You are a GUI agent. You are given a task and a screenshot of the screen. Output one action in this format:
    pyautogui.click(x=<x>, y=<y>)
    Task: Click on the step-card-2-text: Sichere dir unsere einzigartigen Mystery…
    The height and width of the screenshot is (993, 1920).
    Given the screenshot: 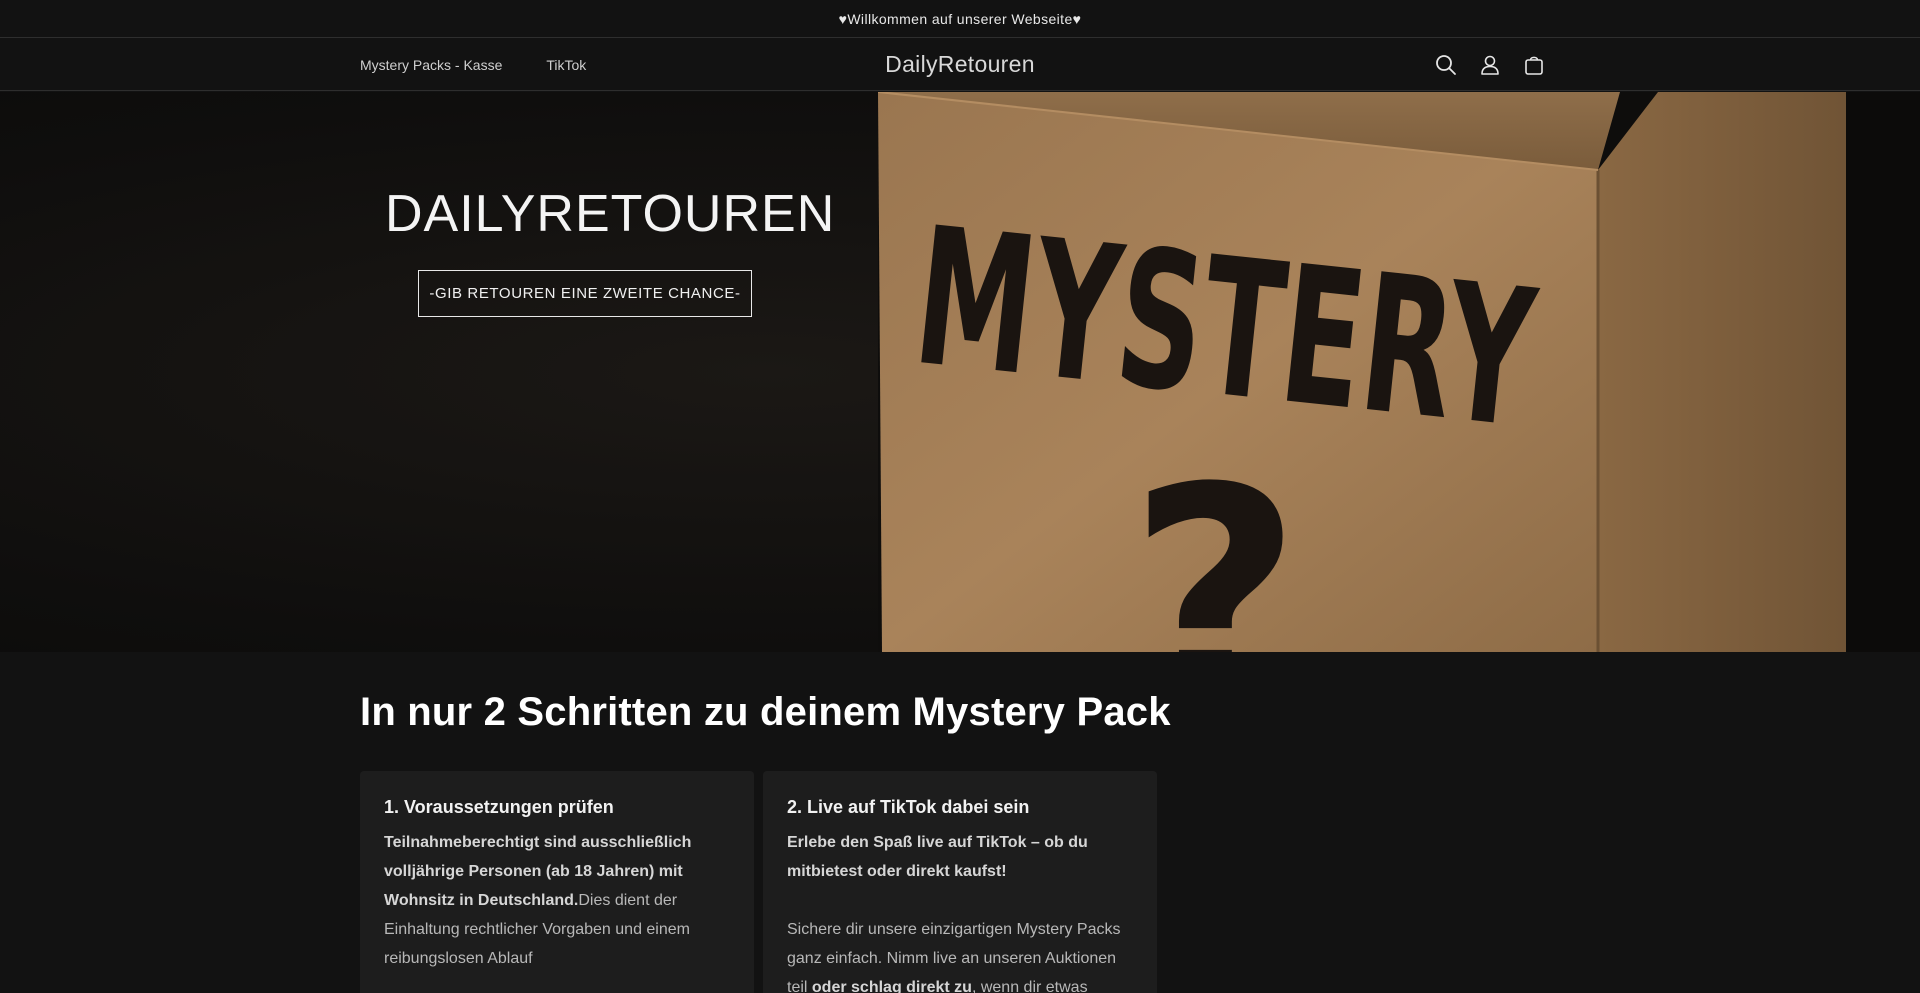 What is the action you would take?
    pyautogui.click(x=960, y=954)
    